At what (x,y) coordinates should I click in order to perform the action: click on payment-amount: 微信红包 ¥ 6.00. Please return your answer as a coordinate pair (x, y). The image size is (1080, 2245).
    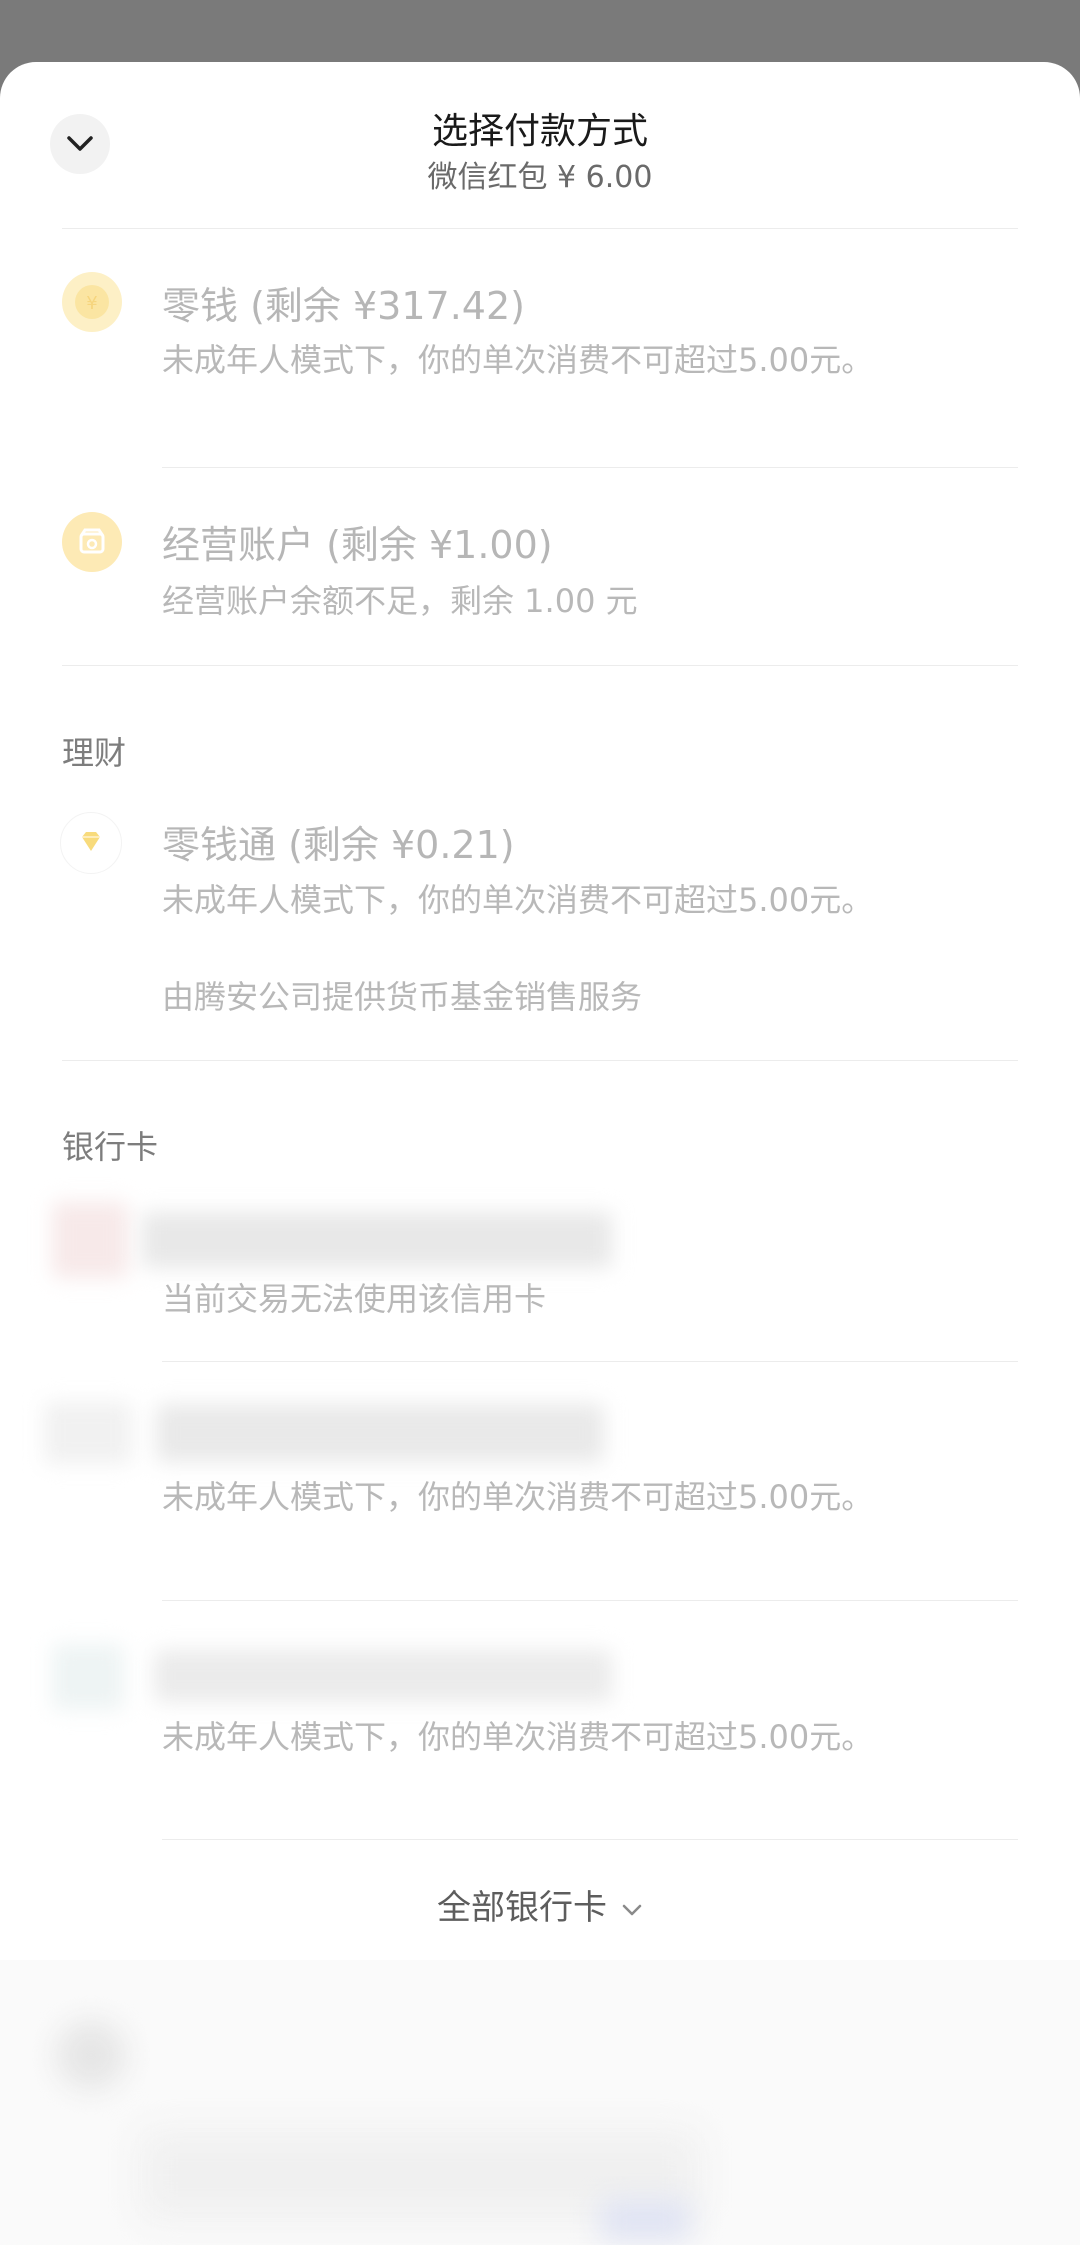
    Looking at the image, I should click on (540, 177).